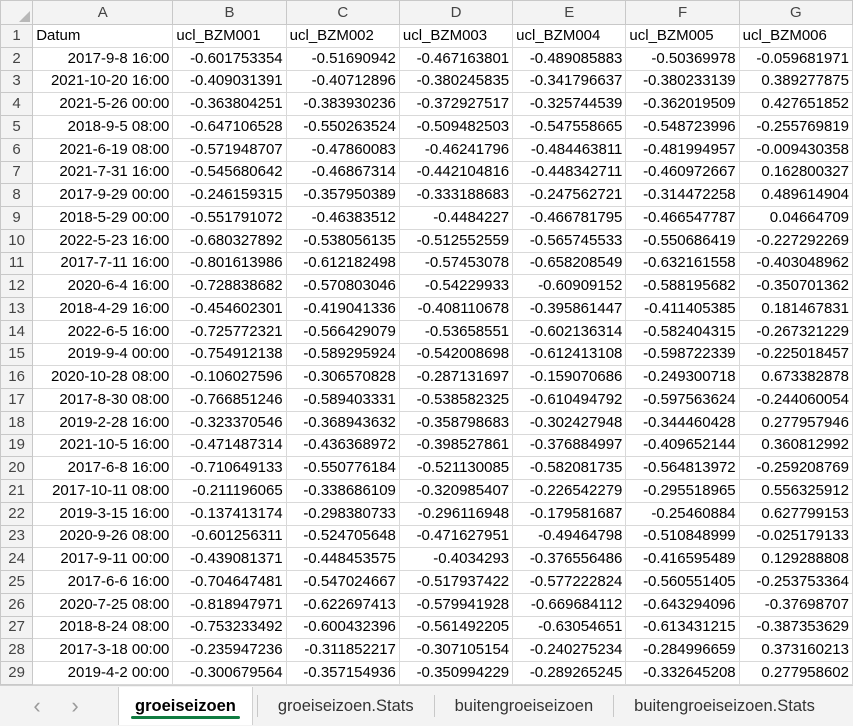 This screenshot has height=726, width=853. Describe the element at coordinates (569, 377) in the screenshot. I see `cell: -0.159070686` at that location.